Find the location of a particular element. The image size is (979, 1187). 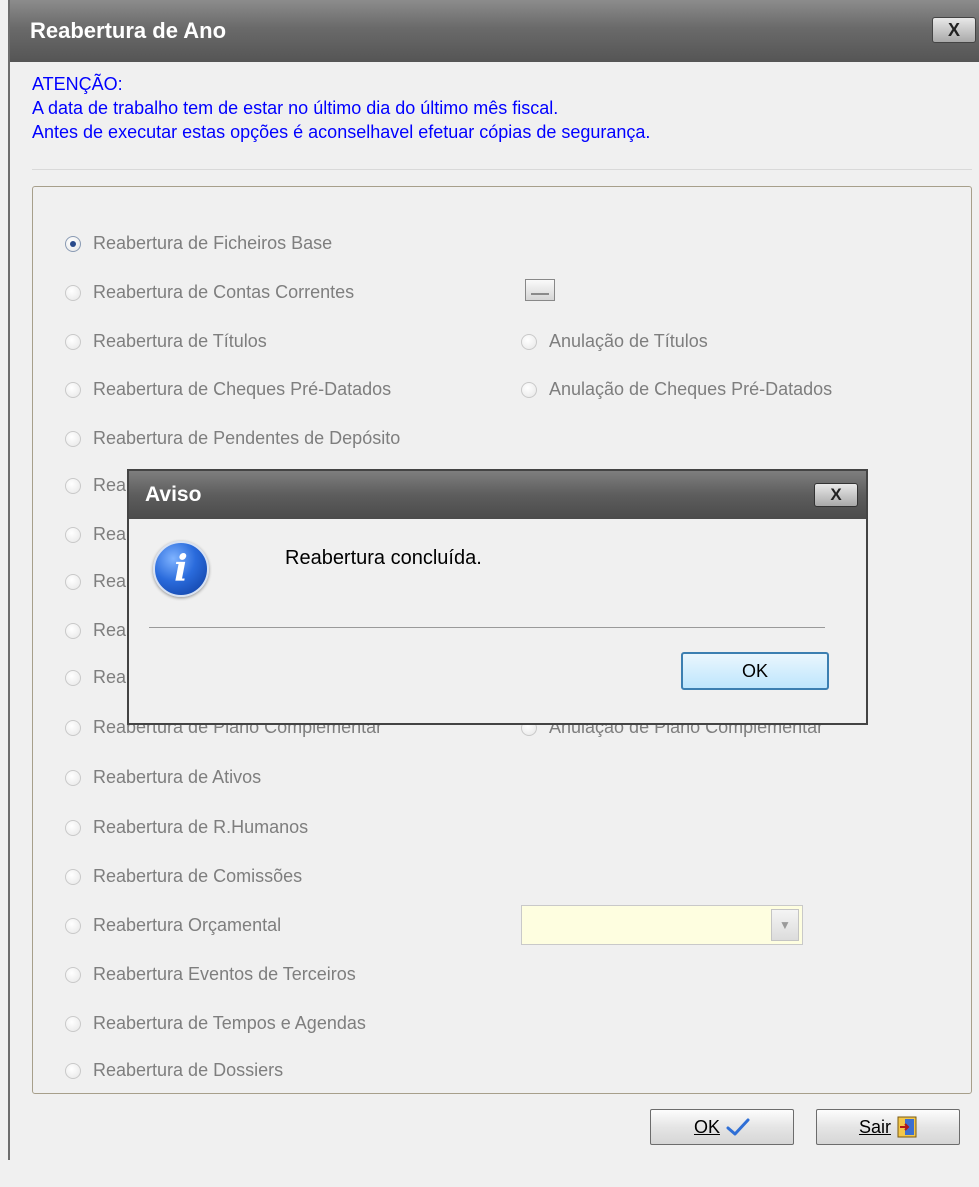

radio-label: Reabertura de R.Humanos is located at coordinates (201, 827).